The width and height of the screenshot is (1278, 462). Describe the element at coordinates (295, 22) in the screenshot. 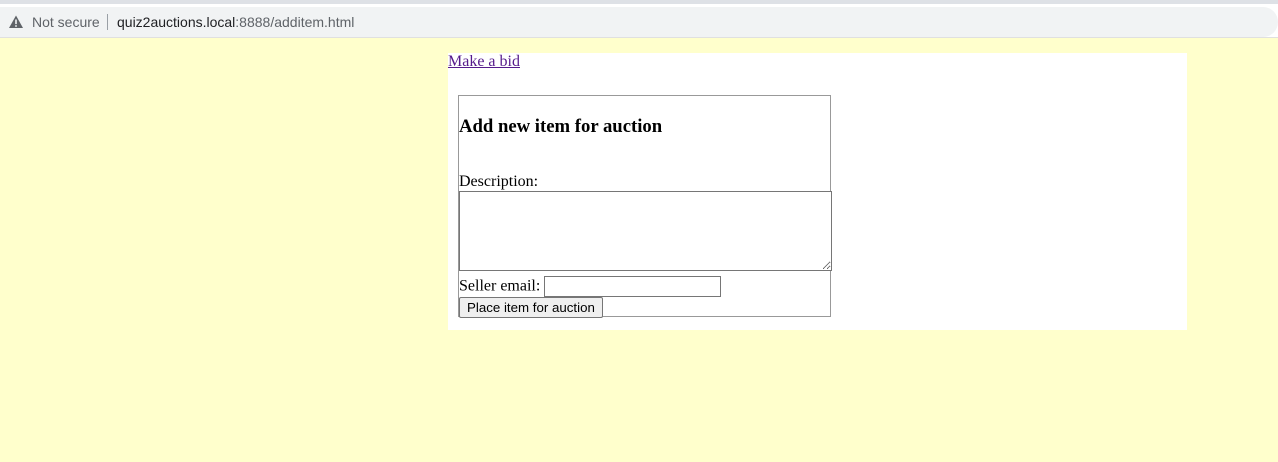

I see `url-path: :8888/additem.html` at that location.